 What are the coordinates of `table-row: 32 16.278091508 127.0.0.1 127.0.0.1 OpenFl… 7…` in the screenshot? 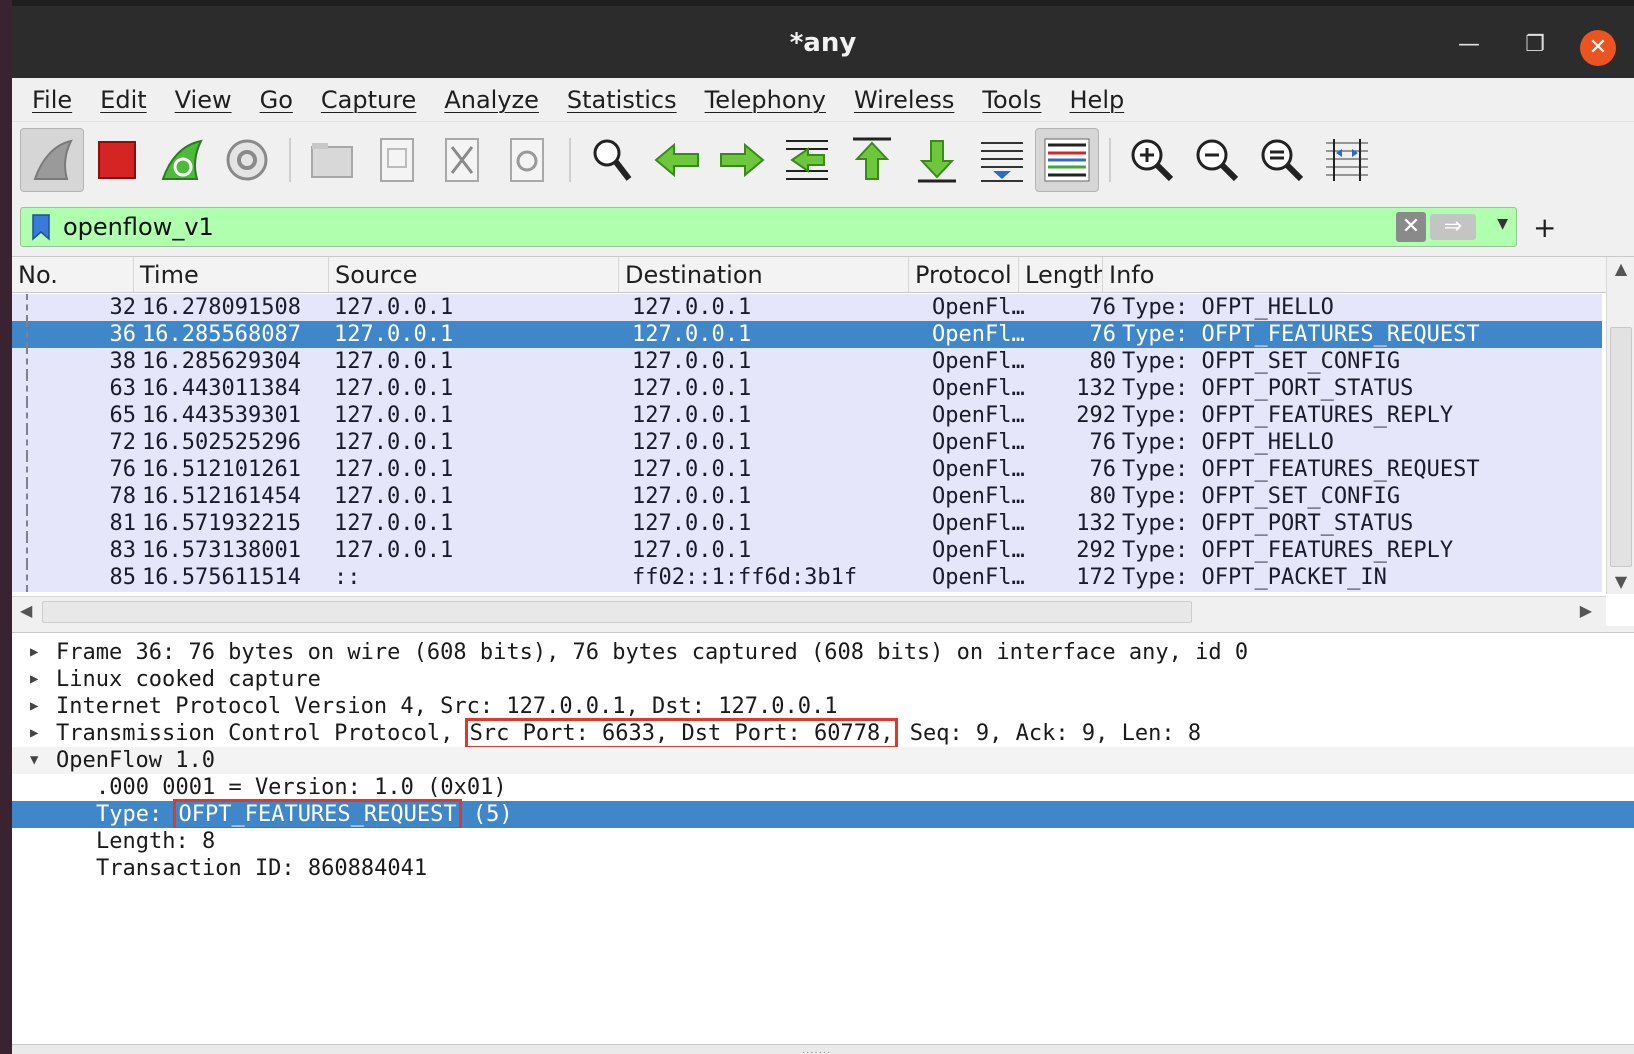 It's located at (807, 307).